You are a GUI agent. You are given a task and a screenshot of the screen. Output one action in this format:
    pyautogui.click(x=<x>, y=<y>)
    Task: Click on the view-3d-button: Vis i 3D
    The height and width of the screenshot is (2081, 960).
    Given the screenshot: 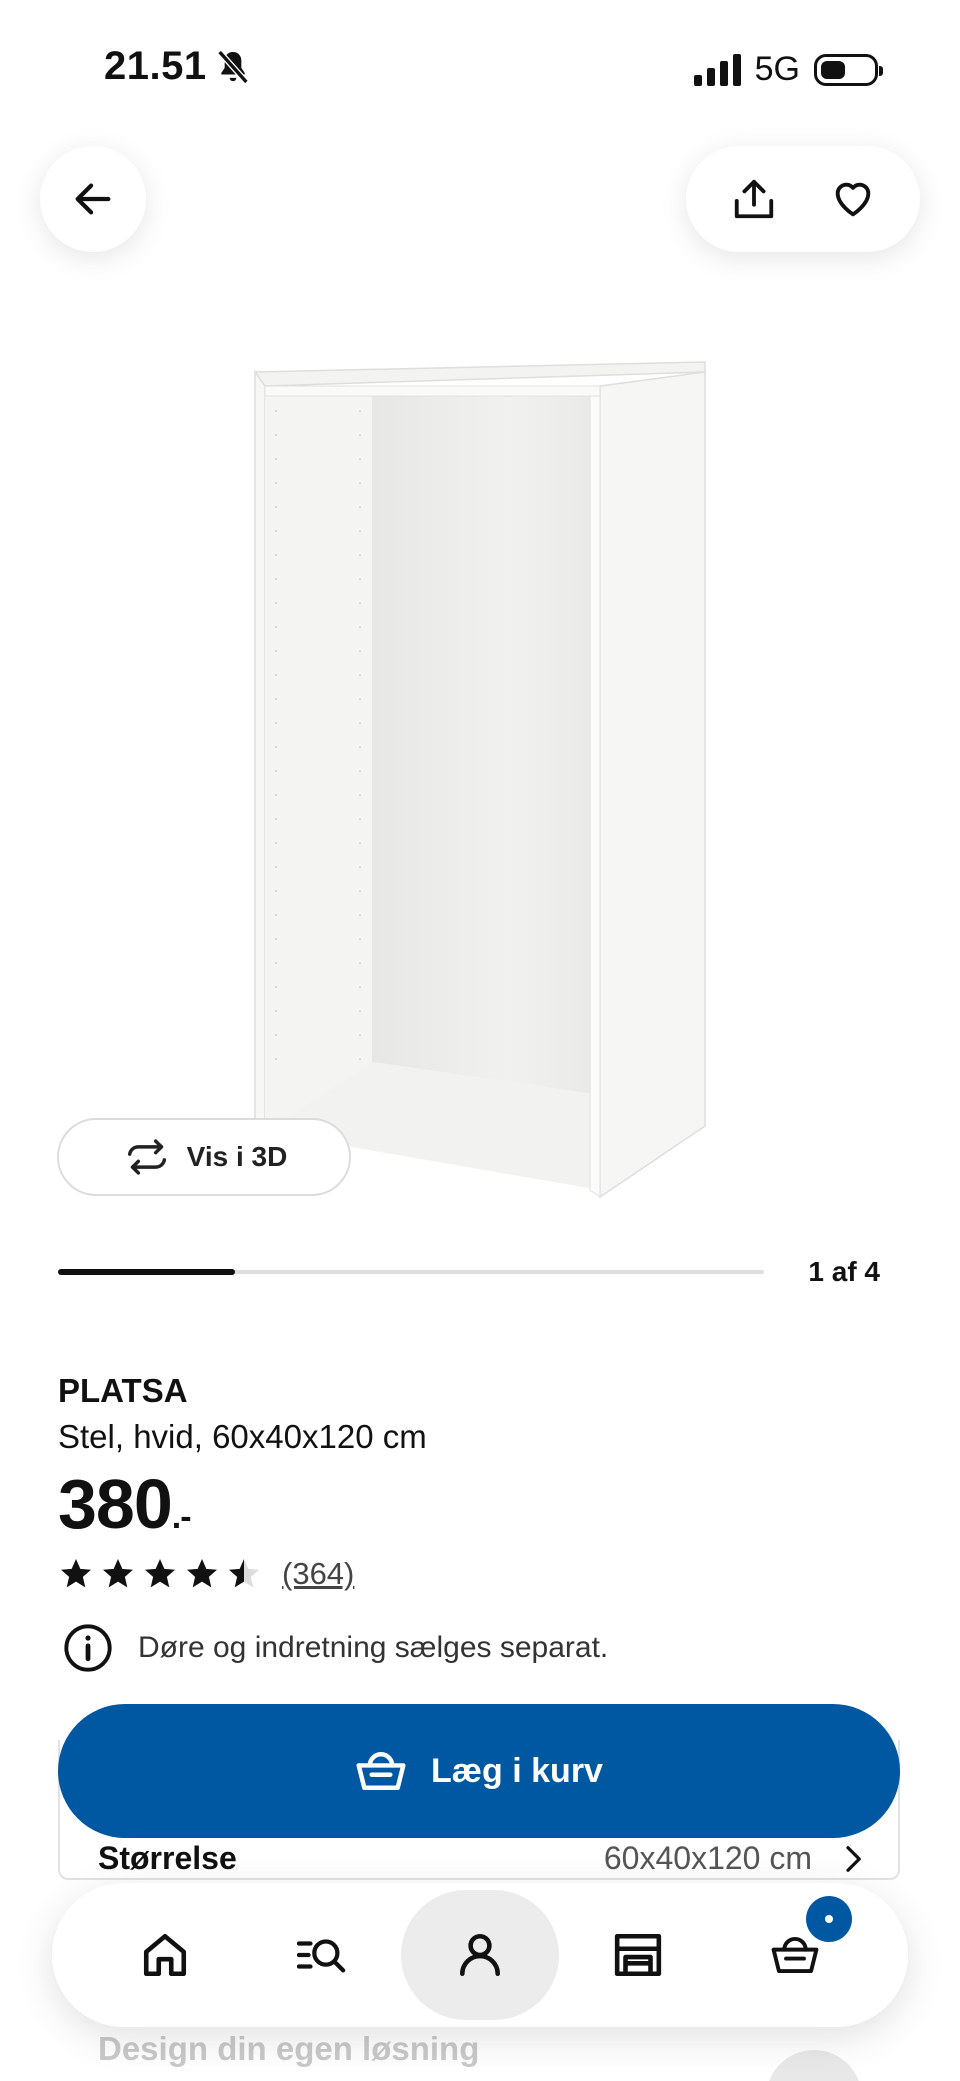 What is the action you would take?
    pyautogui.click(x=204, y=1157)
    